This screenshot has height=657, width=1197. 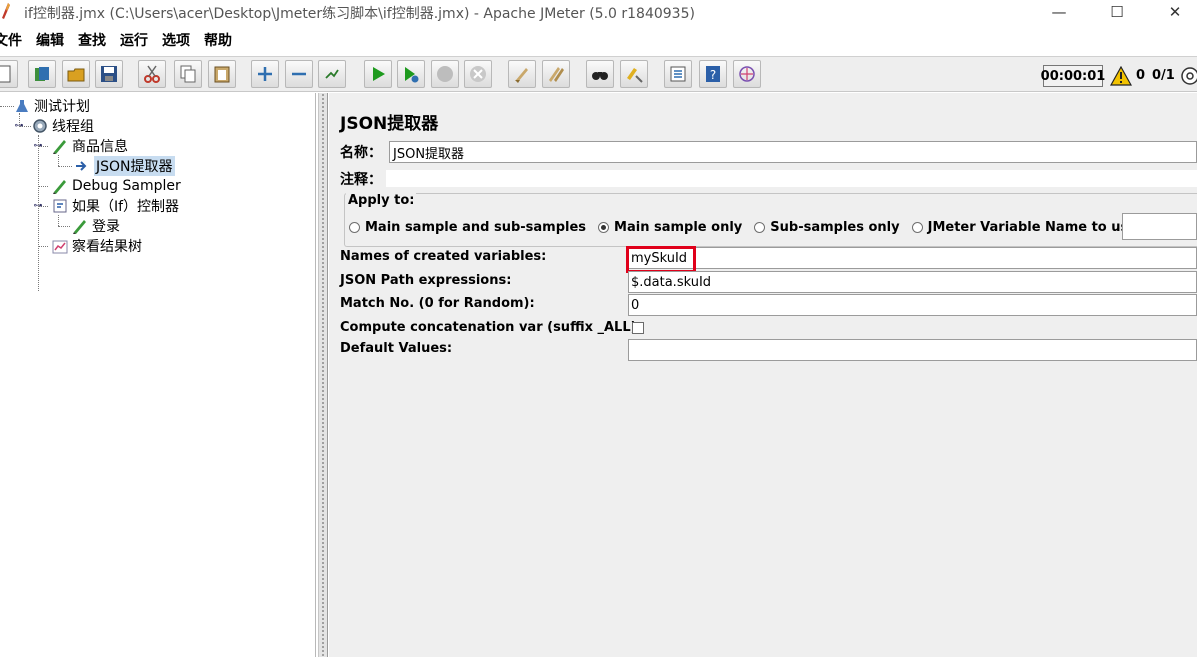 I want to click on radio-sub-only: Sub-samples only, so click(x=827, y=227).